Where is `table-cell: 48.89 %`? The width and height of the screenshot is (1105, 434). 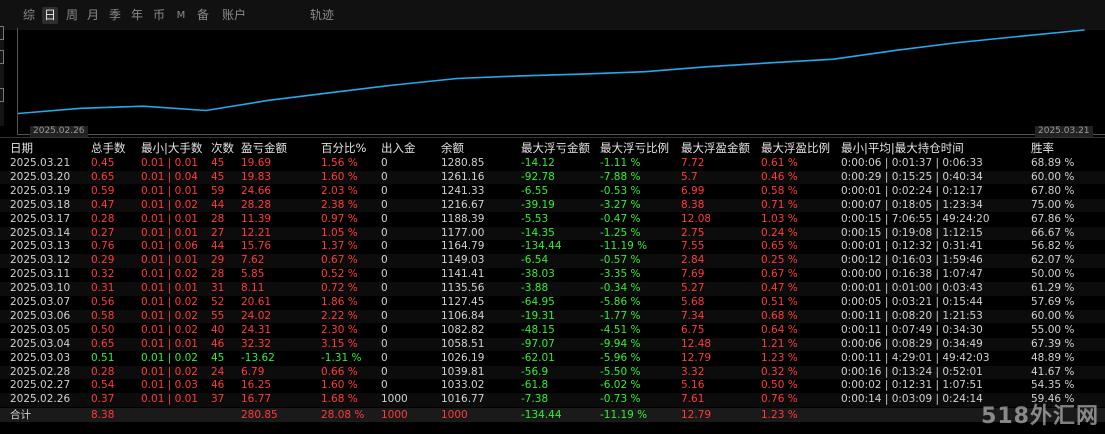 table-cell: 48.89 % is located at coordinates (1053, 357).